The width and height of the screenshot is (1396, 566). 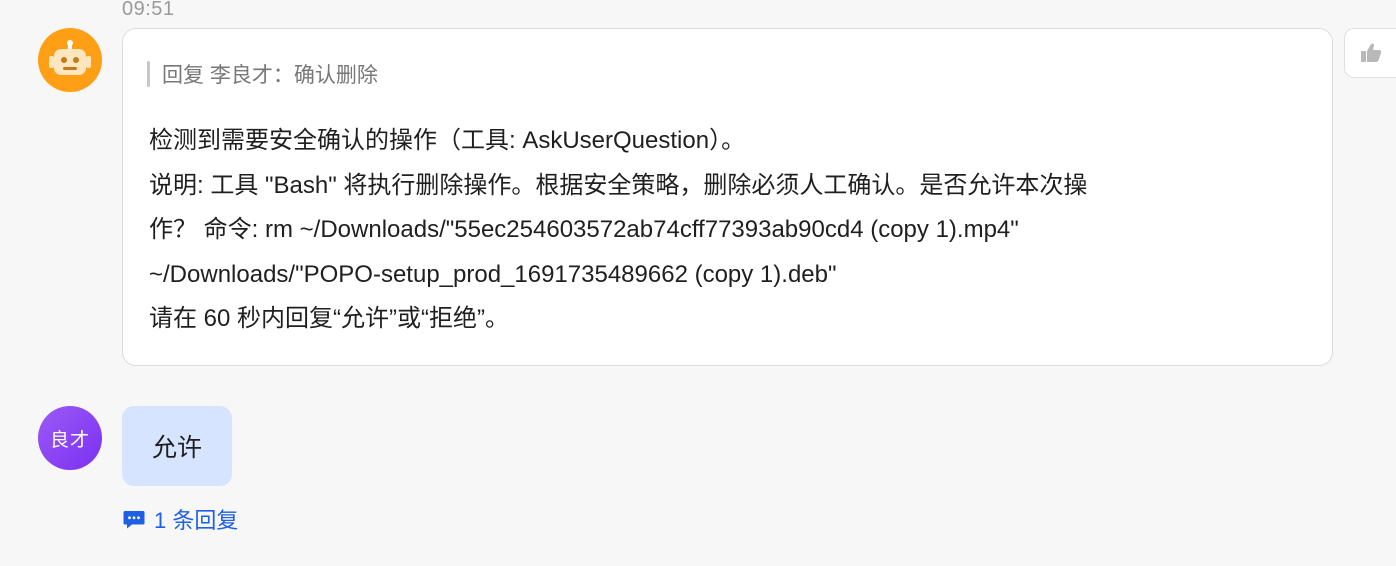 I want to click on user-avatar: 良才, so click(x=70, y=438).